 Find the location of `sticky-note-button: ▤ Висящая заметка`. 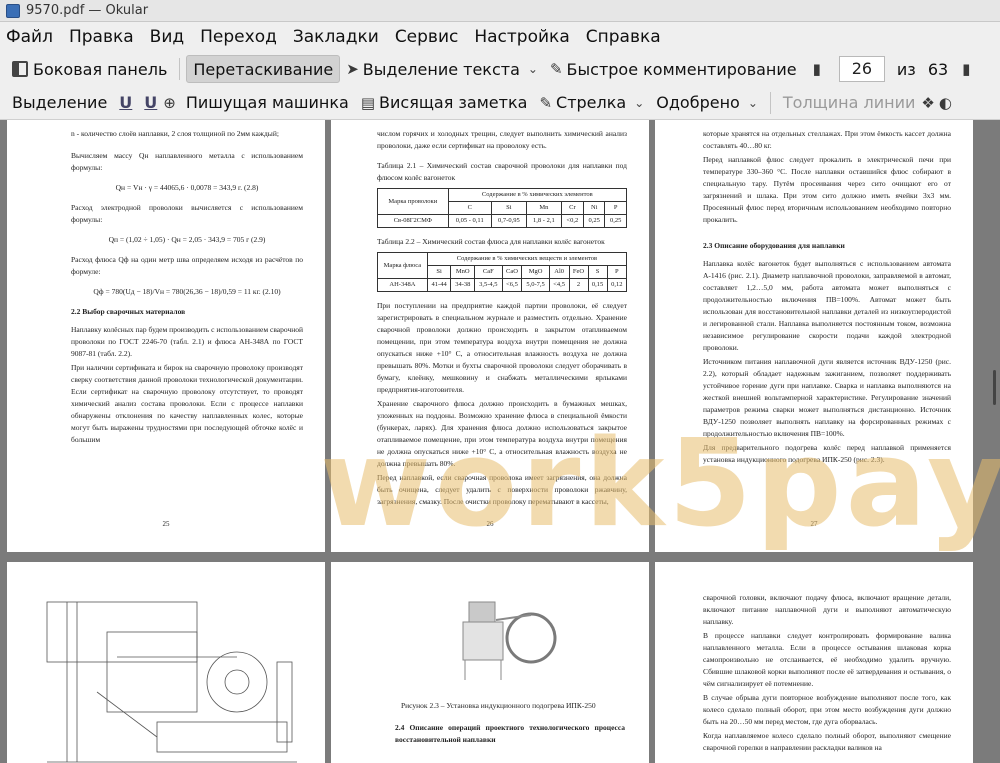

sticky-note-button: ▤ Висящая заметка is located at coordinates (444, 103).